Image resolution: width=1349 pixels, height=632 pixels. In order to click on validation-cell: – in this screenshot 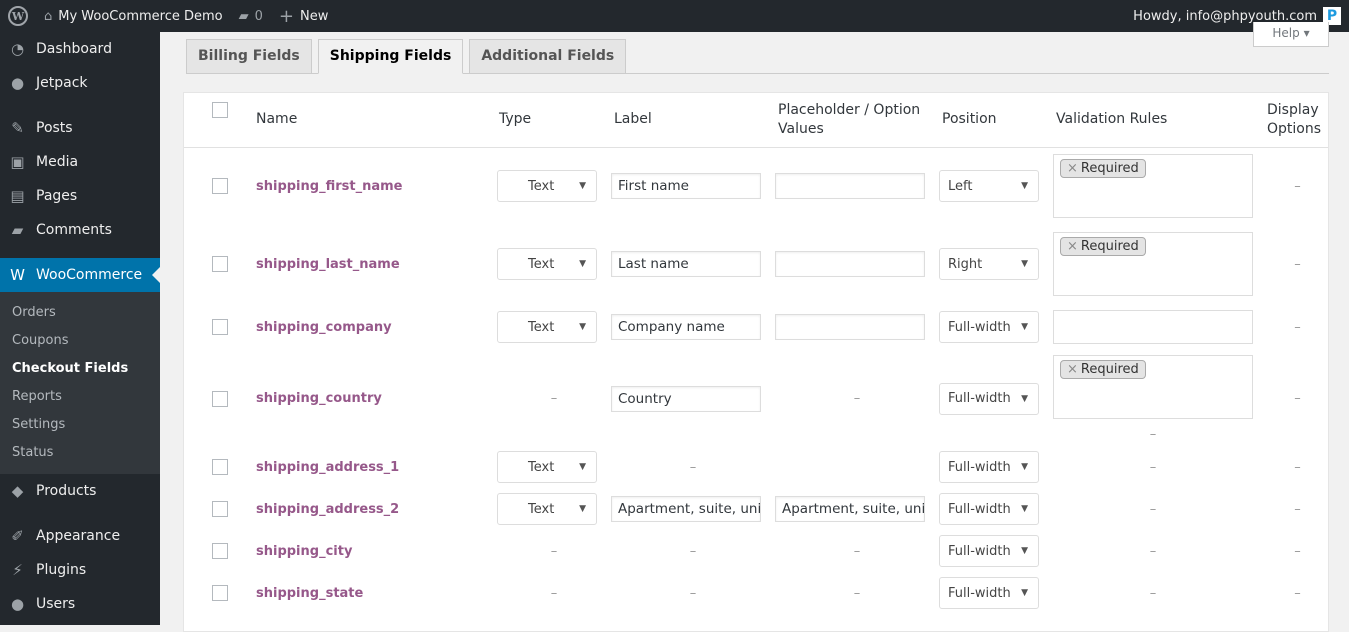, I will do `click(1160, 509)`.